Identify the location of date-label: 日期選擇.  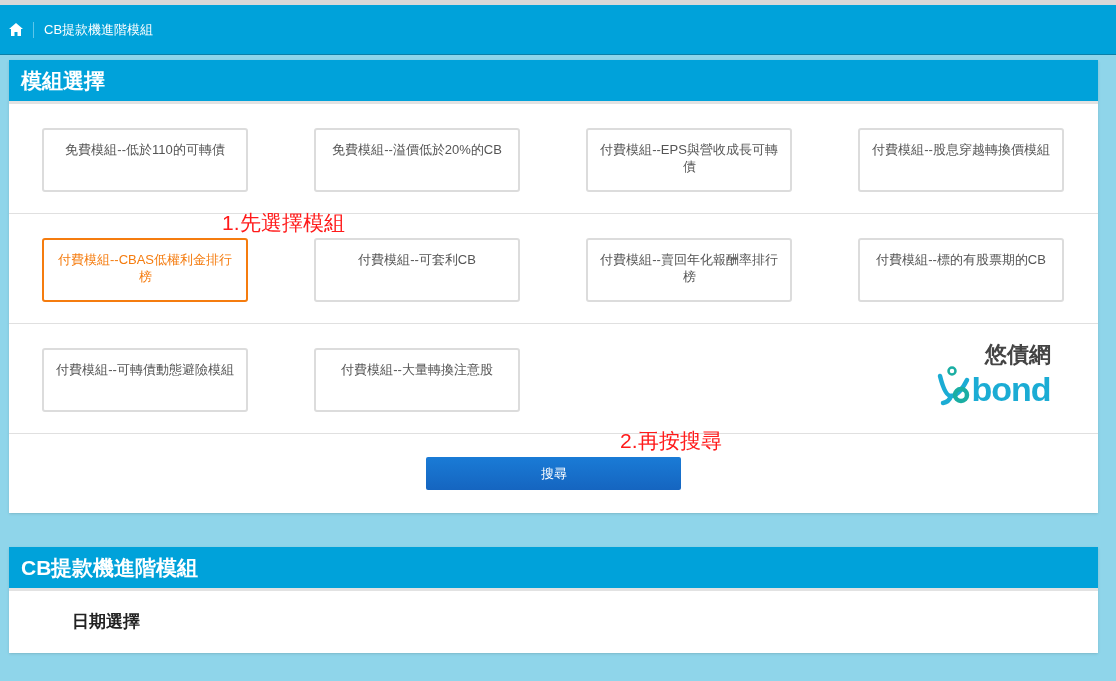
(106, 622).